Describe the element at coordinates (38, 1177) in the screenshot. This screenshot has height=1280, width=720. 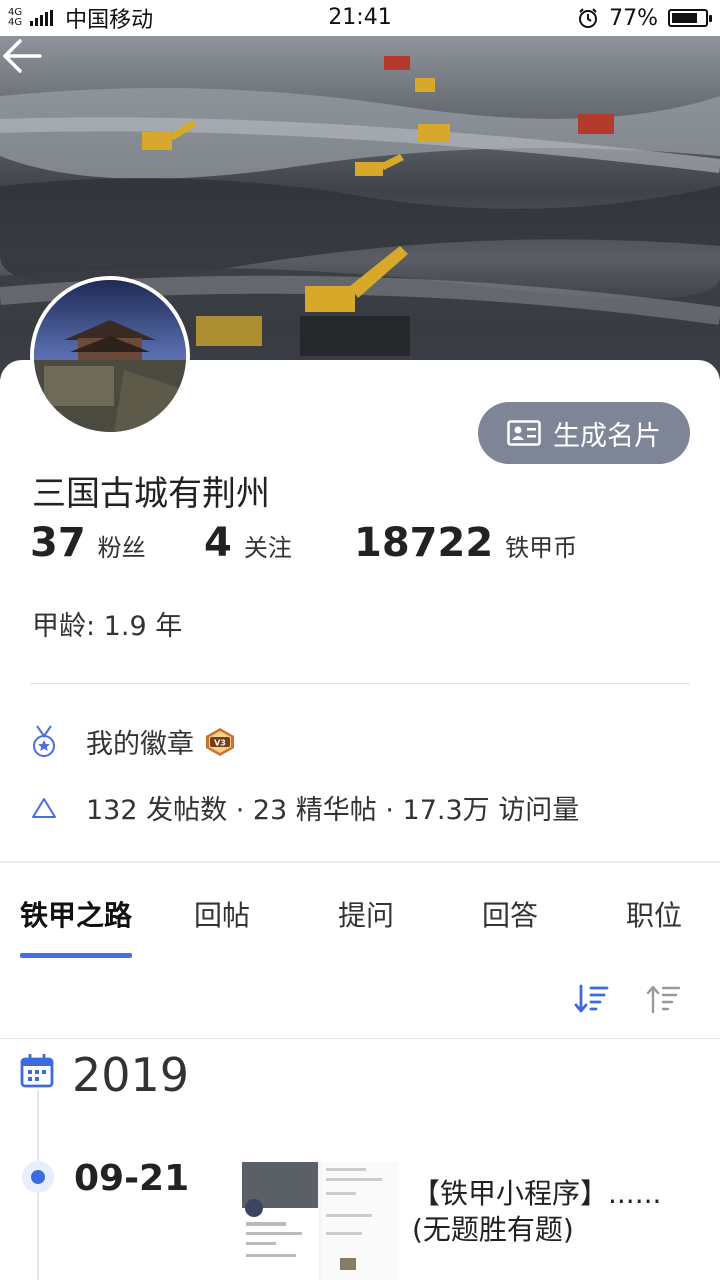
I see `timeline-dot` at that location.